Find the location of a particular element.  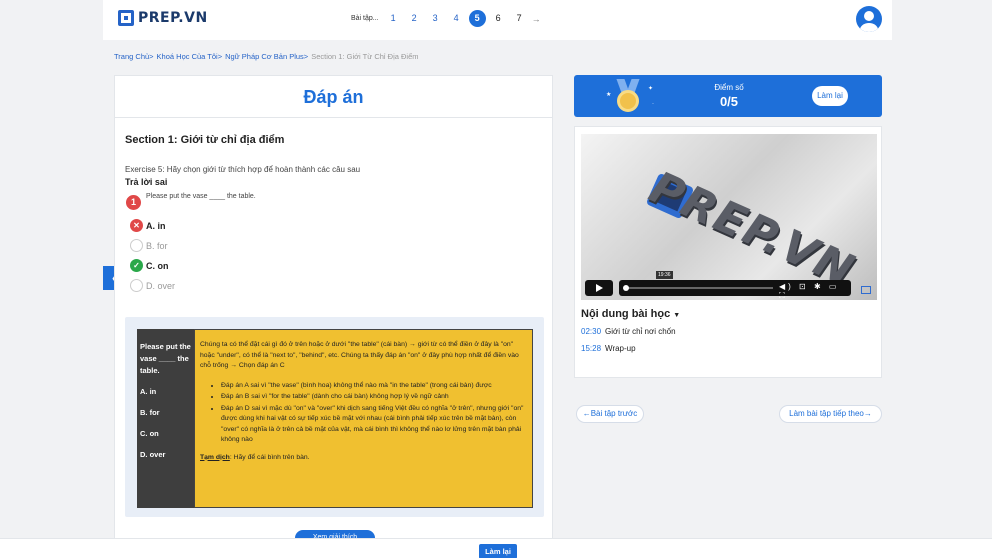

lesson-title: Giới từ chỉ nơi chốn is located at coordinates (640, 331).